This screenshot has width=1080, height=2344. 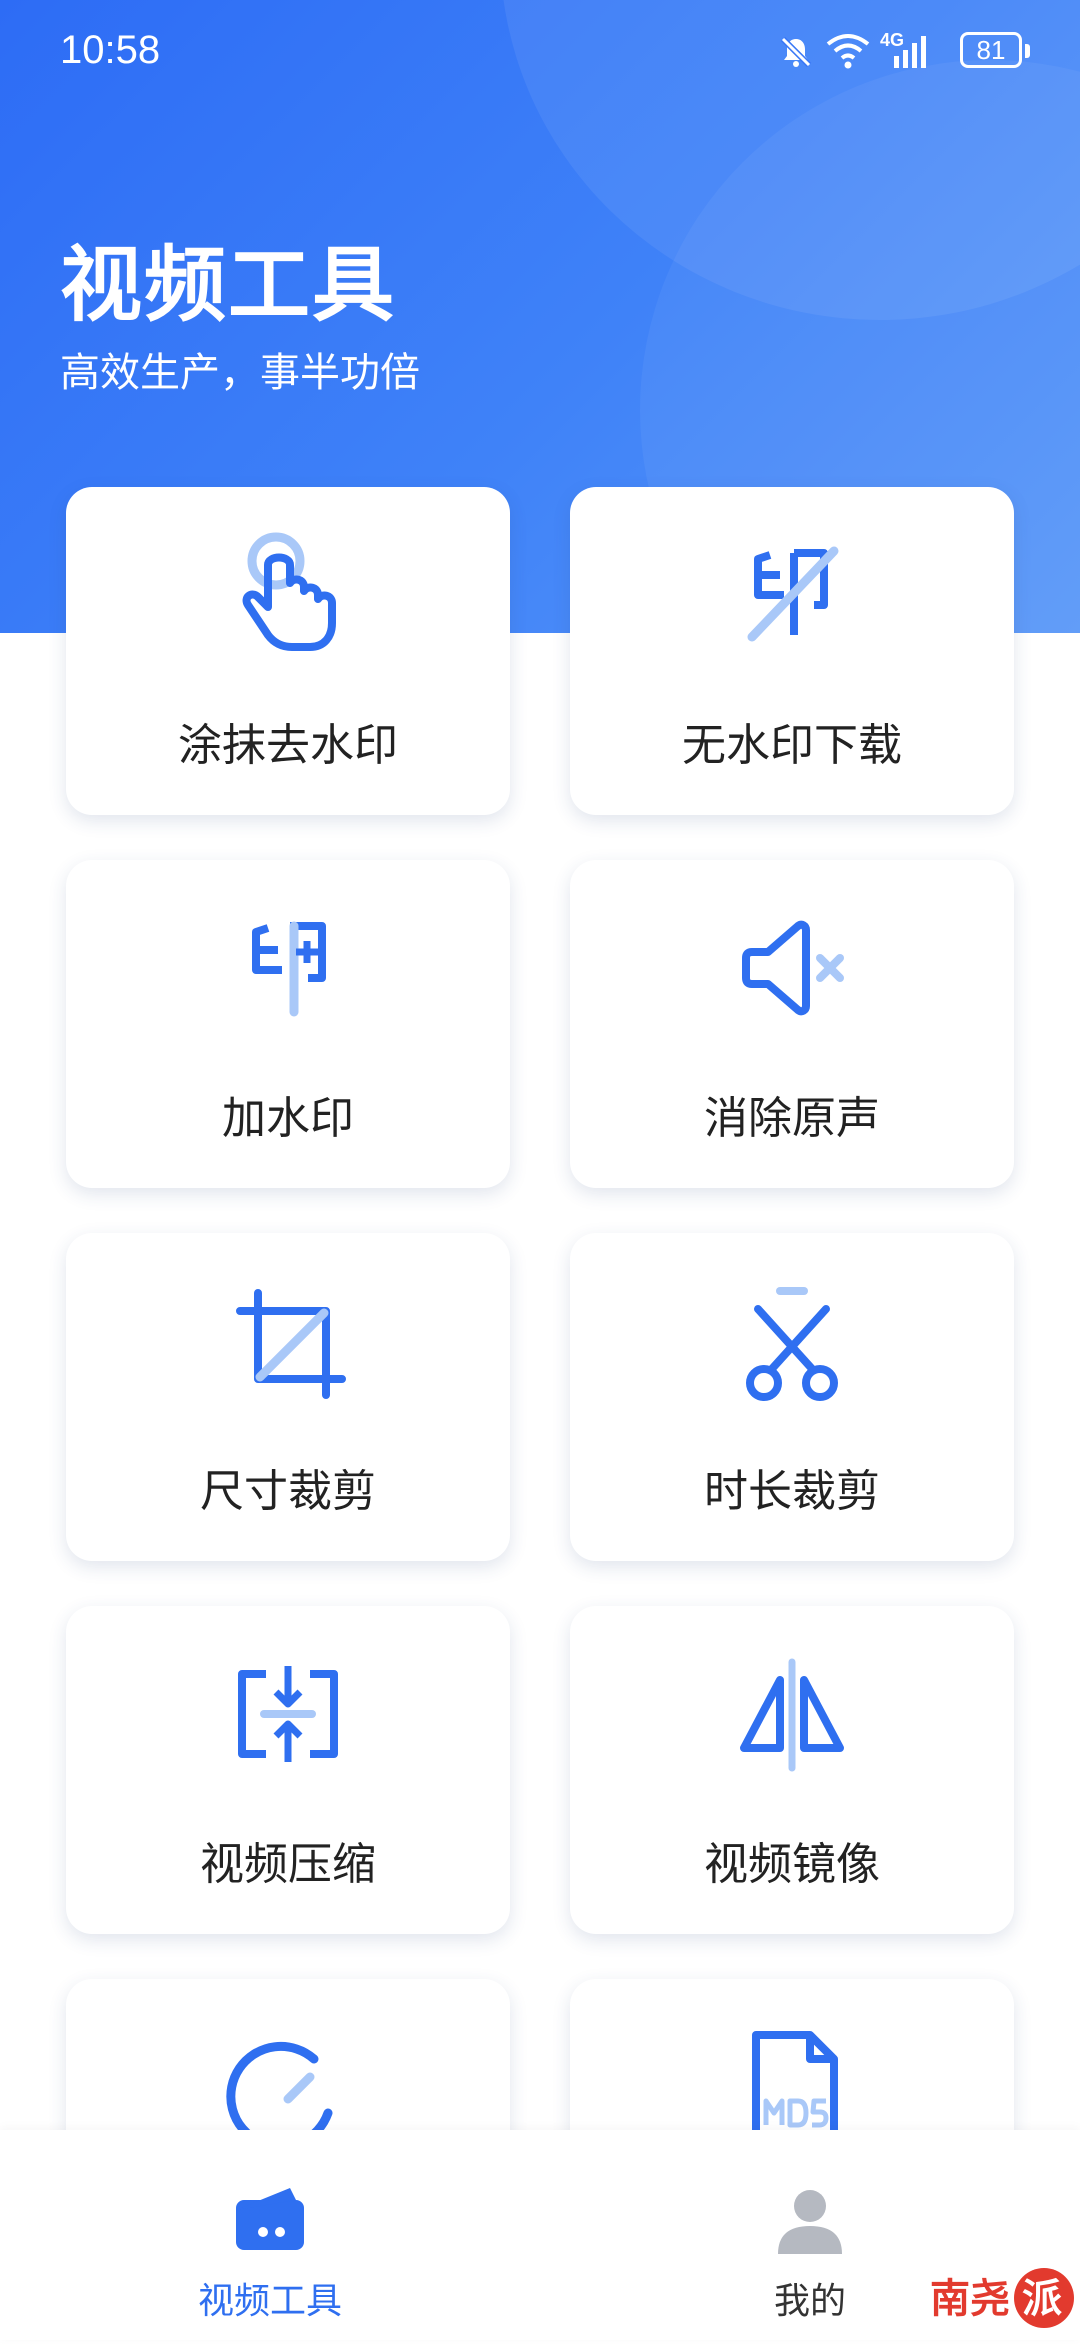 What do you see at coordinates (288, 1770) in the screenshot?
I see `tool-card-video-compress: 视频压缩` at bounding box center [288, 1770].